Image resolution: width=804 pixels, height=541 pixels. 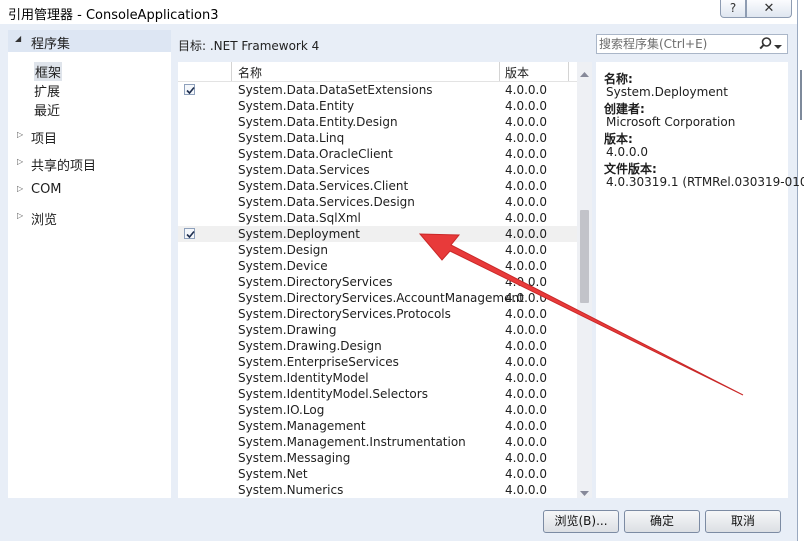 I want to click on row-assembly-name: System.Data.DataSetExtensions, so click(x=335, y=90).